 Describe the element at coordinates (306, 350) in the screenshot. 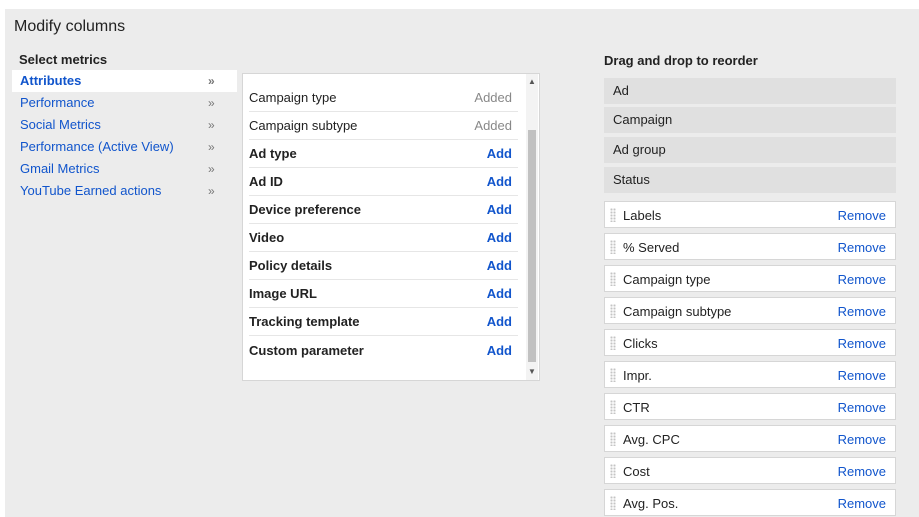

I see `metric-name: Custom parameter` at that location.